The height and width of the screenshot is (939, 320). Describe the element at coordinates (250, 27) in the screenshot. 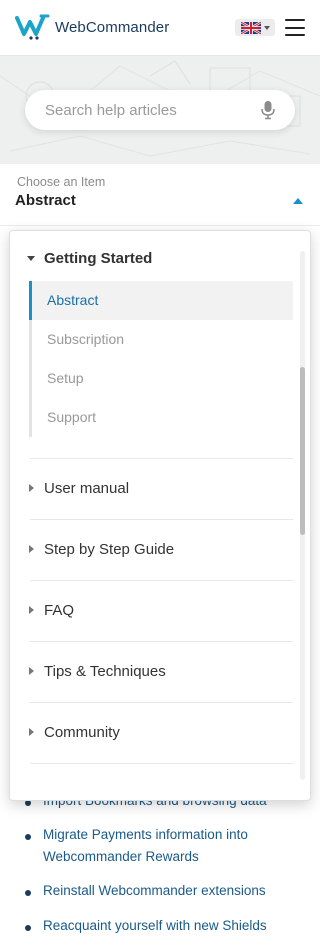

I see `uk-flag-icon` at that location.